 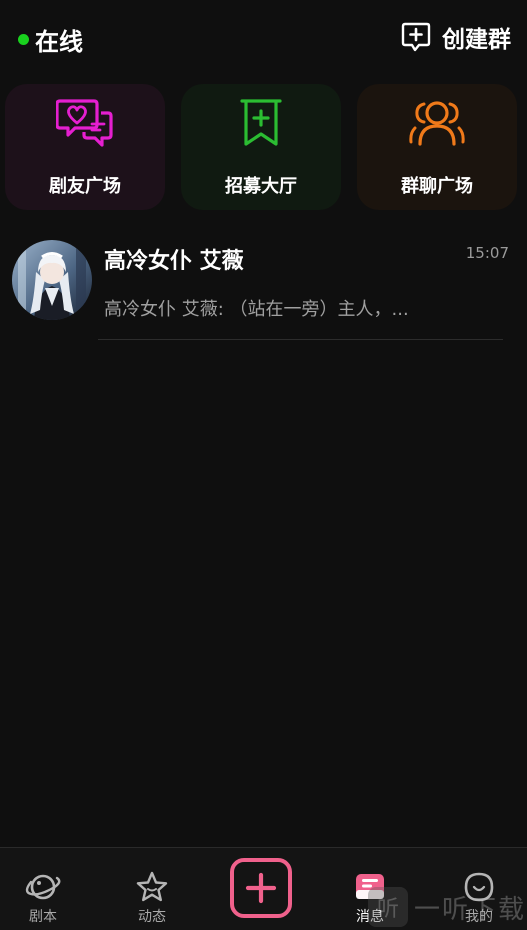 I want to click on add-chat-icon, so click(x=416, y=37).